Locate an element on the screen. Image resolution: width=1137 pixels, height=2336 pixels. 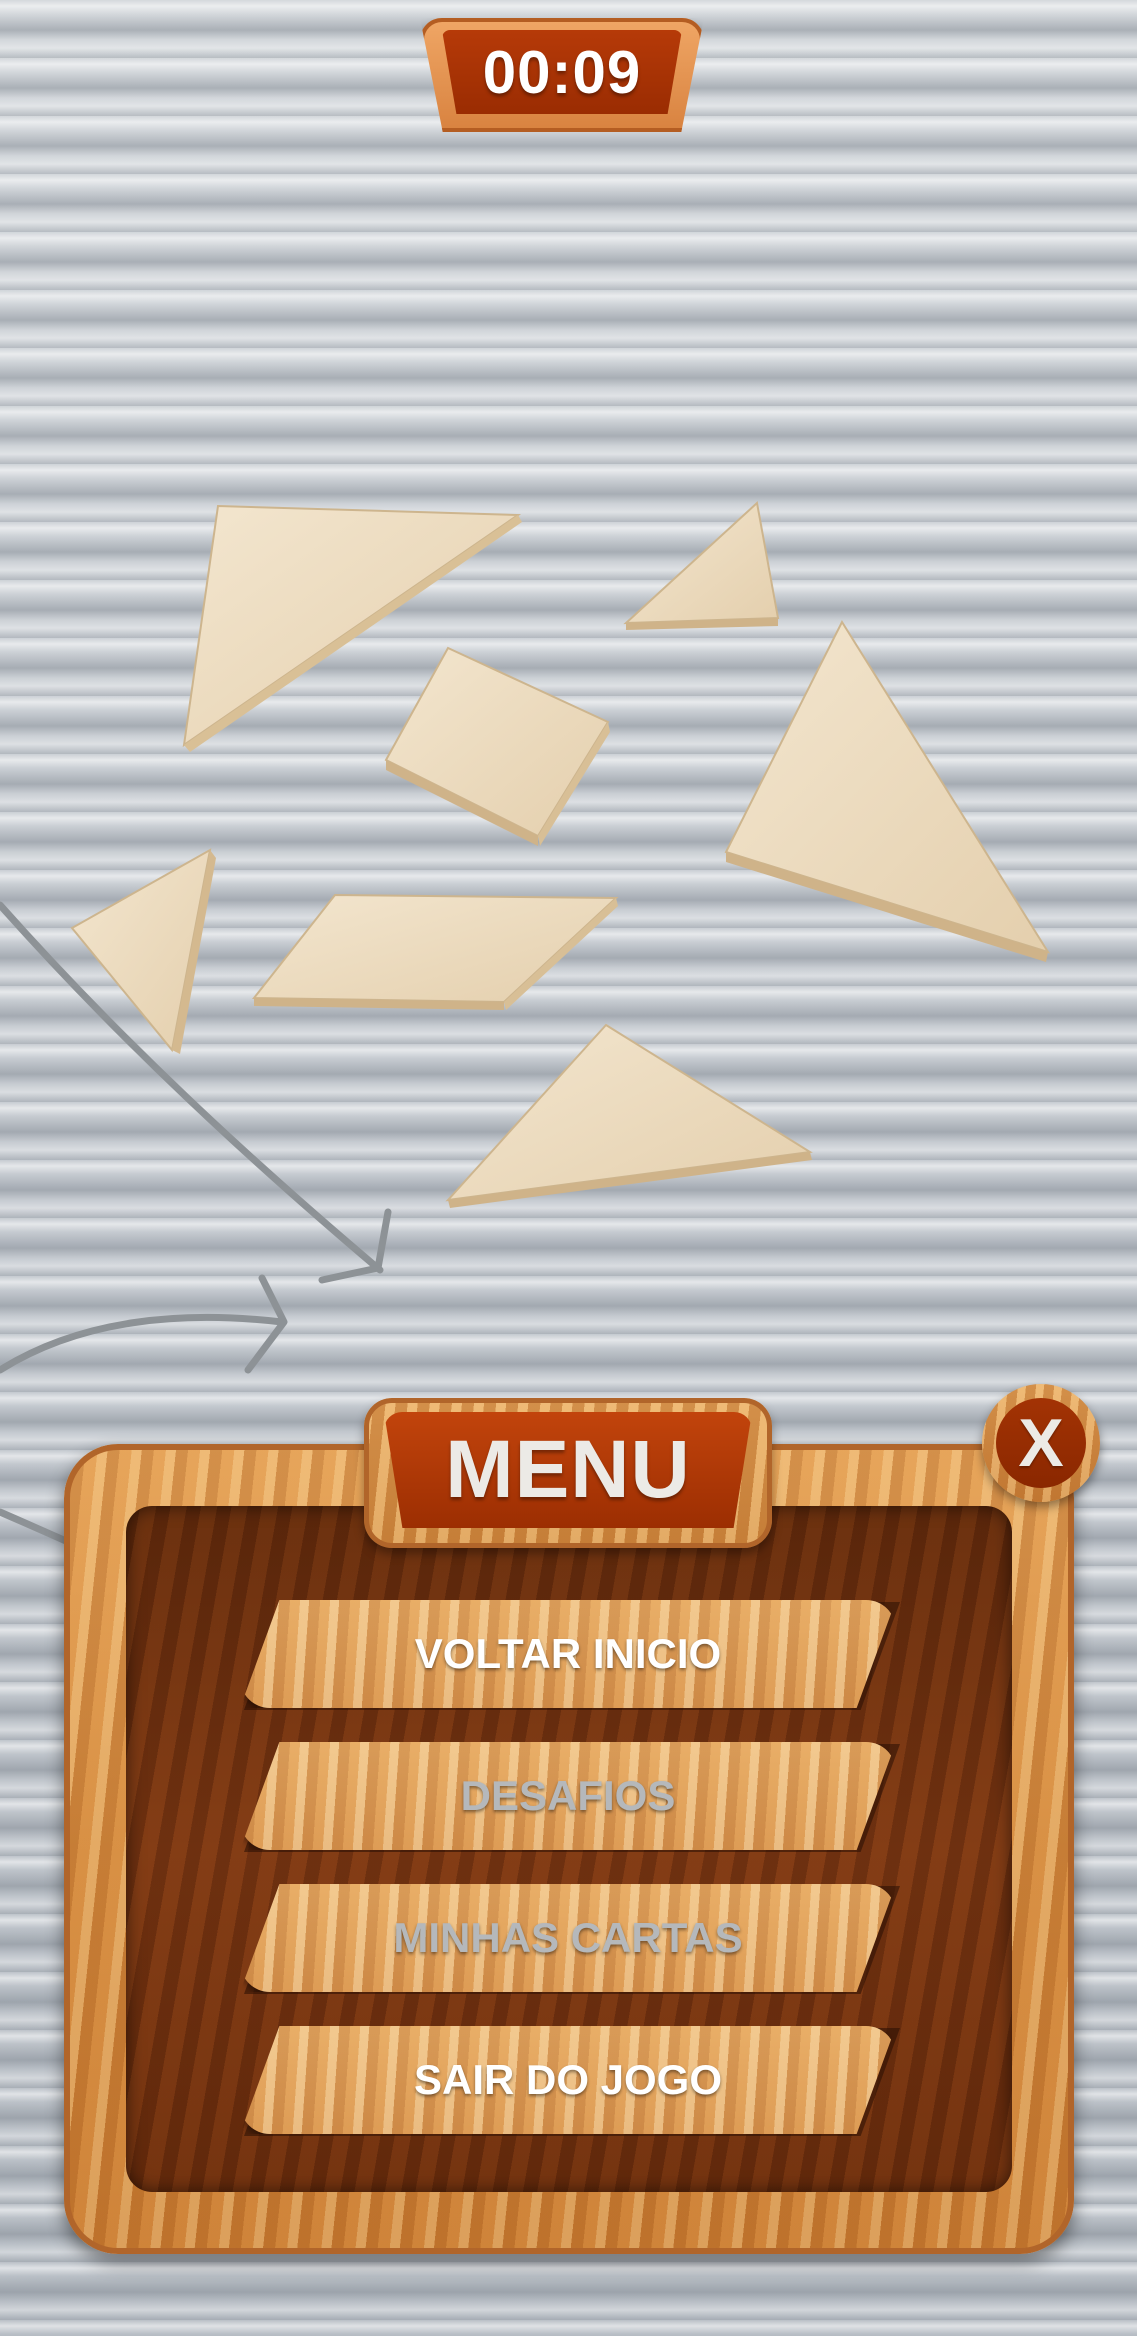
large-triangle-piece is located at coordinates (887, 790).